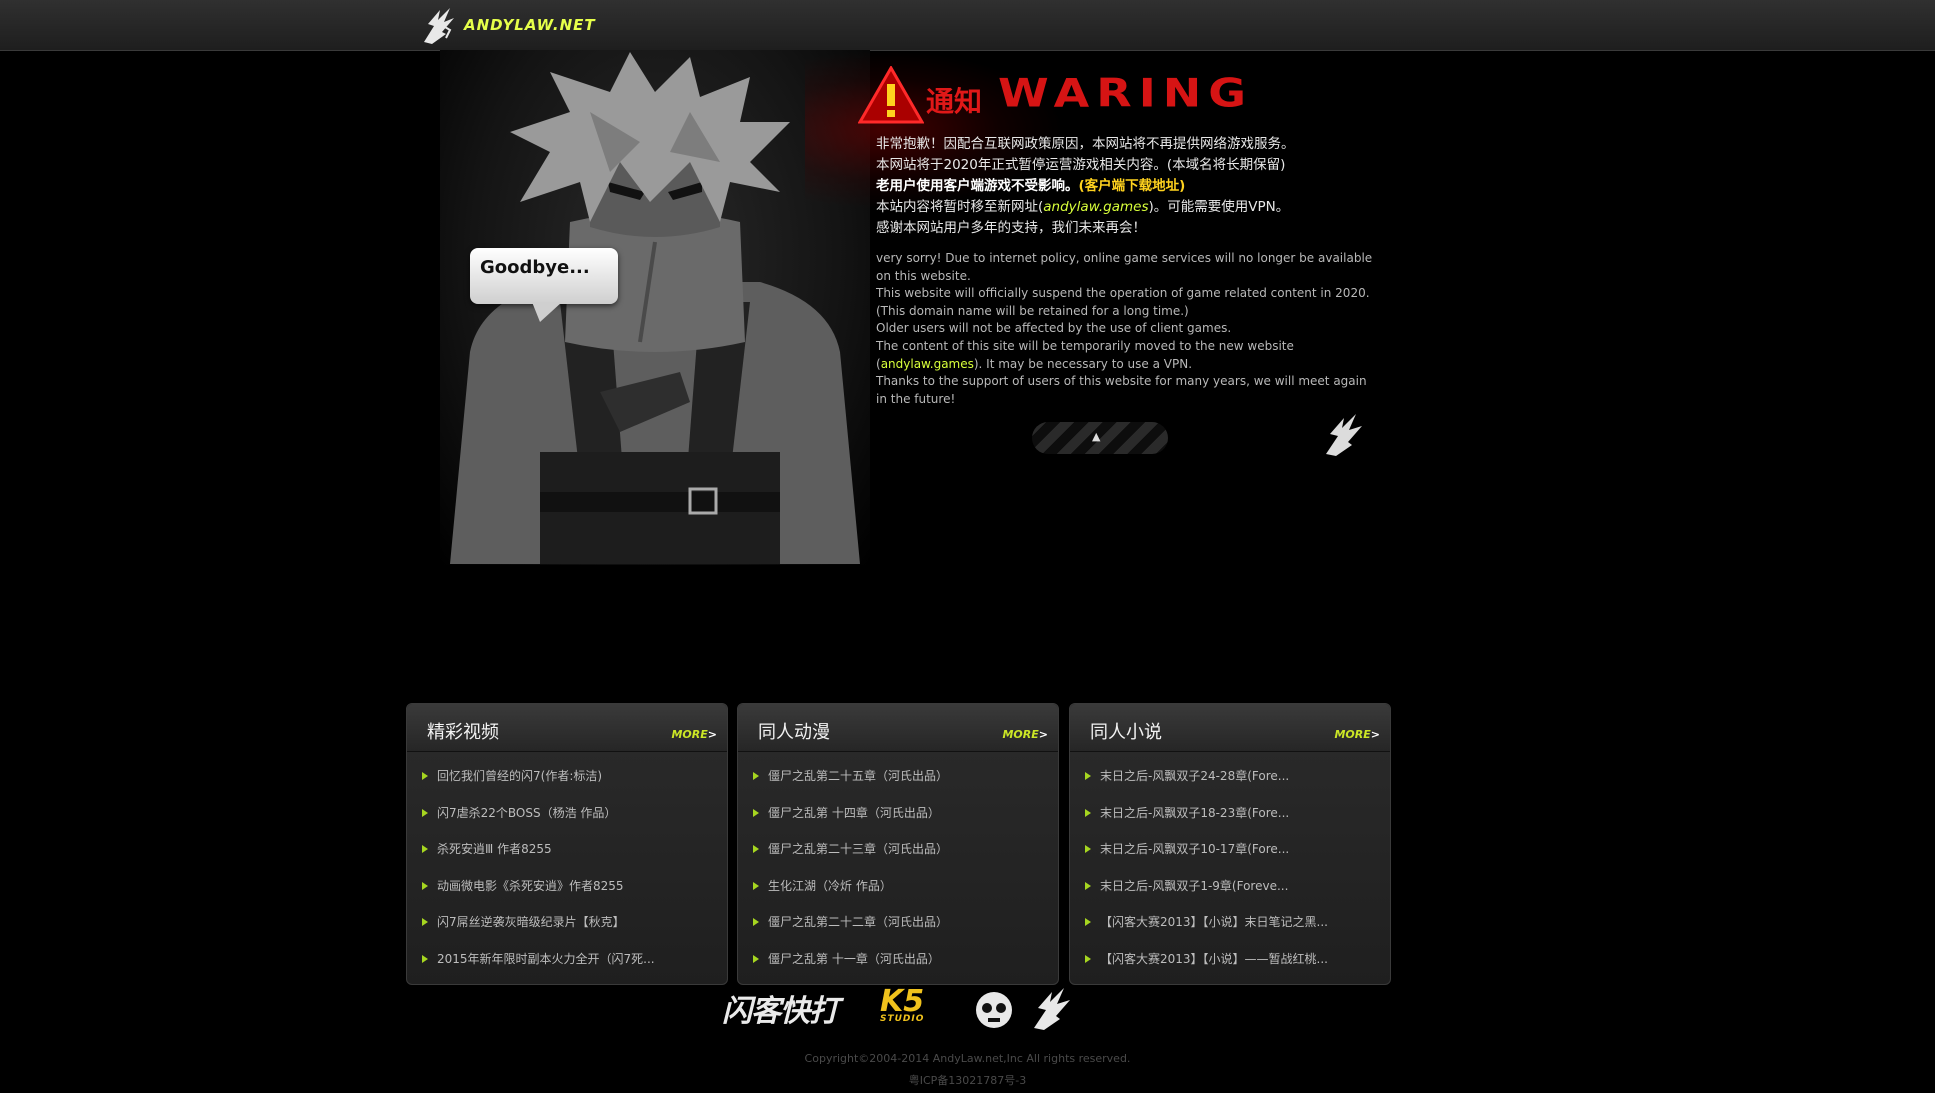 Image resolution: width=1935 pixels, height=1093 pixels. What do you see at coordinates (960, 207) in the screenshot?
I see `cn-text: 本站内容将暂时移至新网址(` at bounding box center [960, 207].